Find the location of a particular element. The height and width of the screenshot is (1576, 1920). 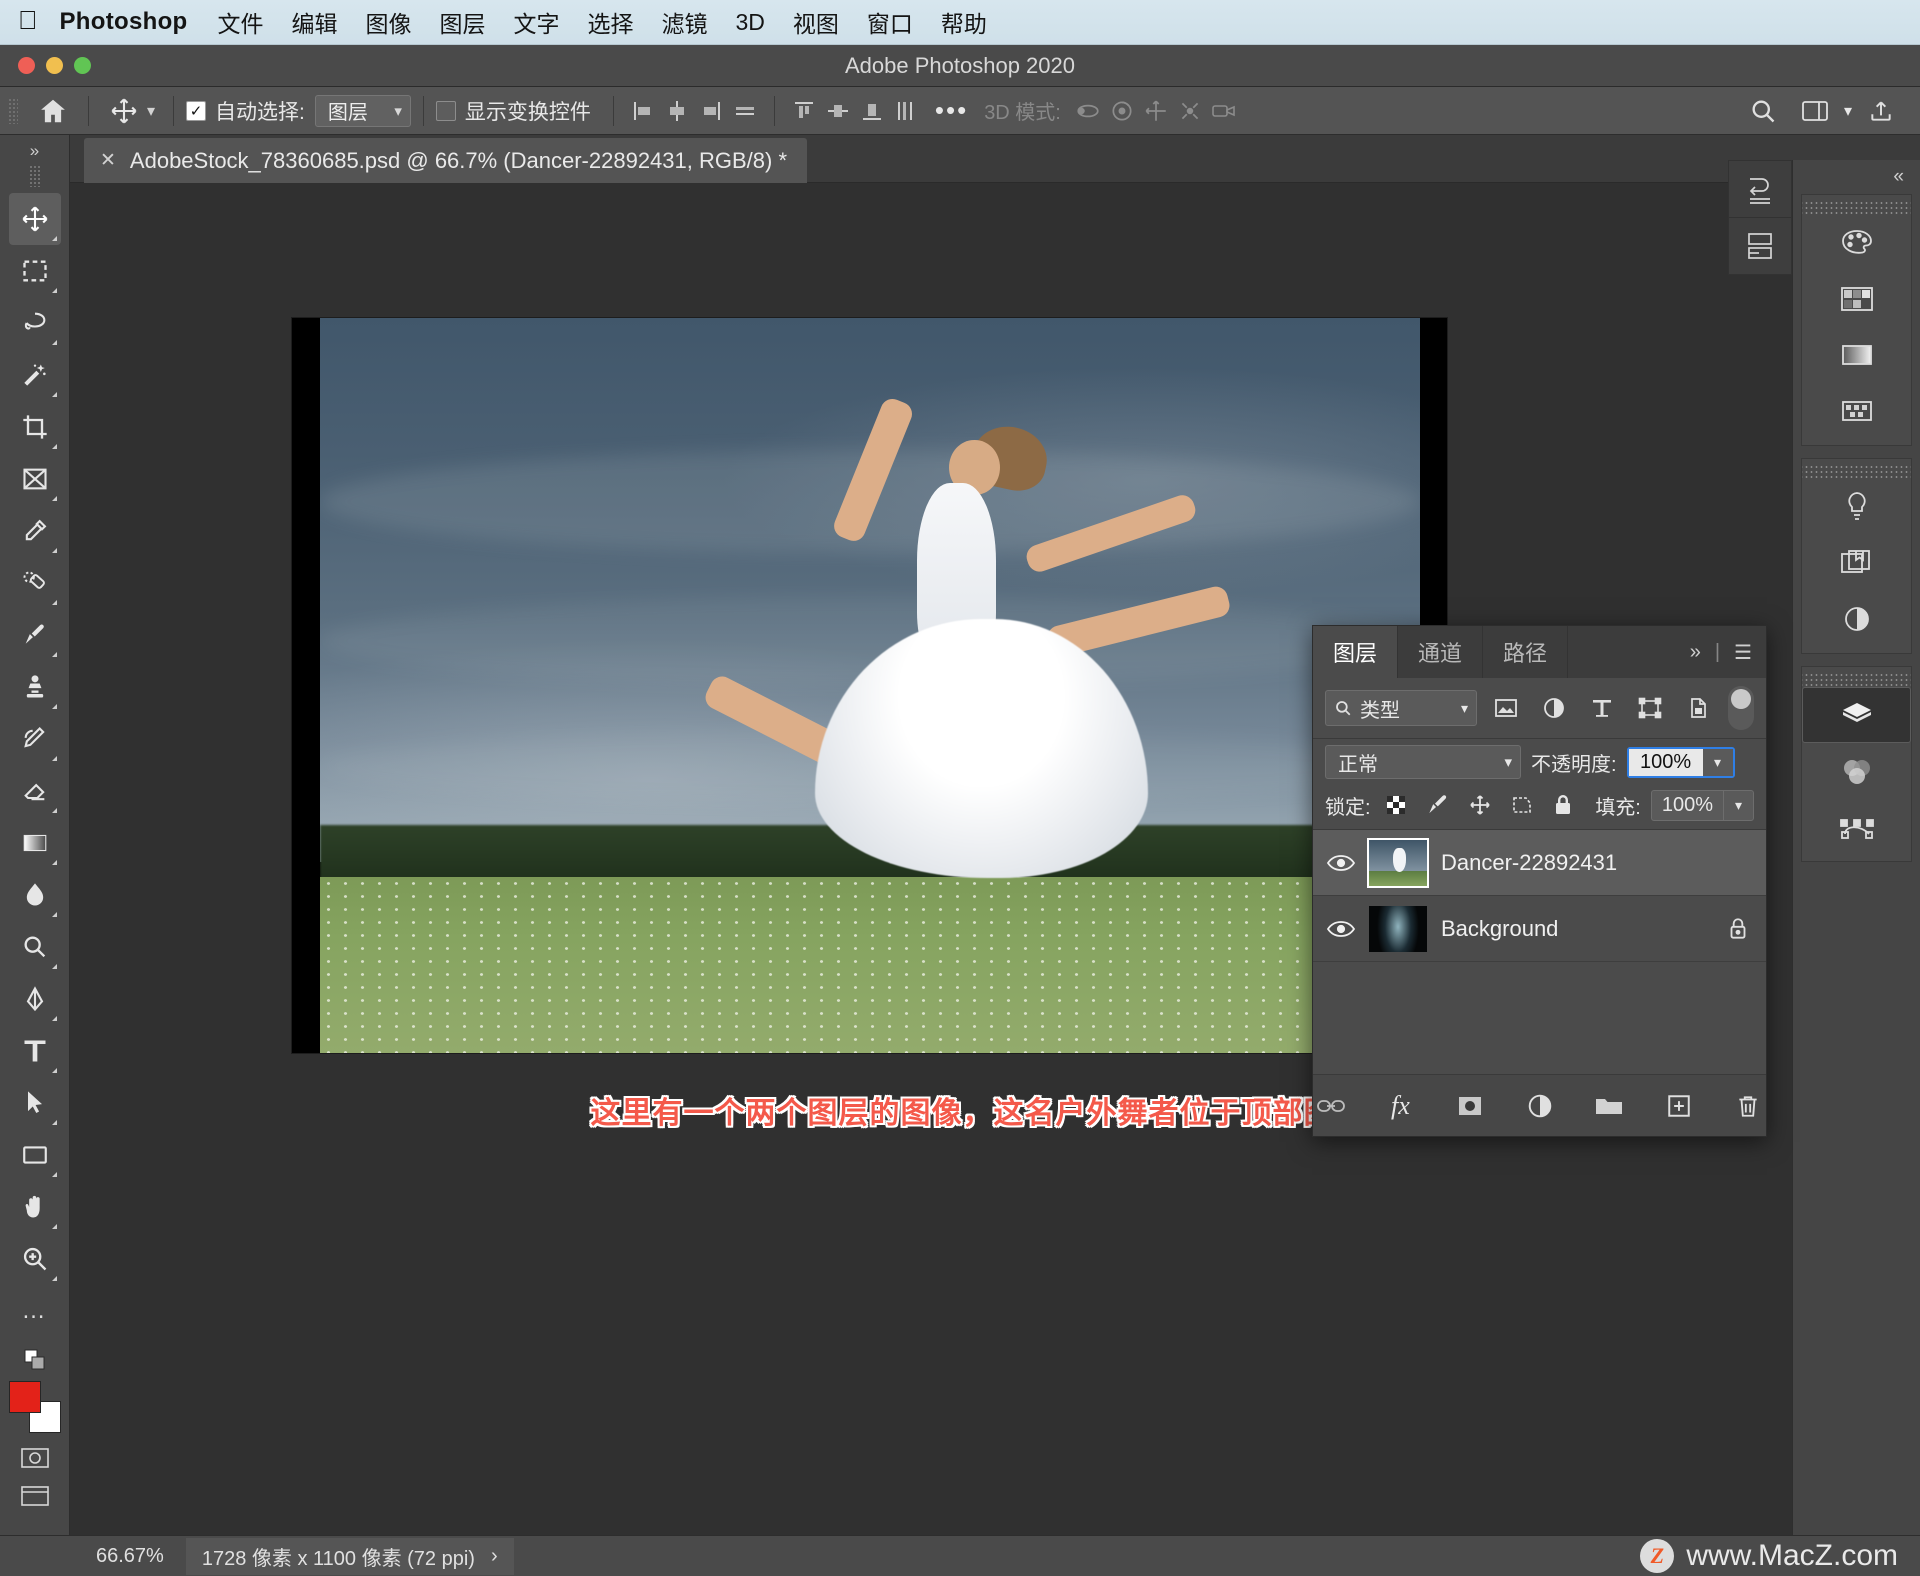

show-transform-controls-checkbox is located at coordinates (445, 110).